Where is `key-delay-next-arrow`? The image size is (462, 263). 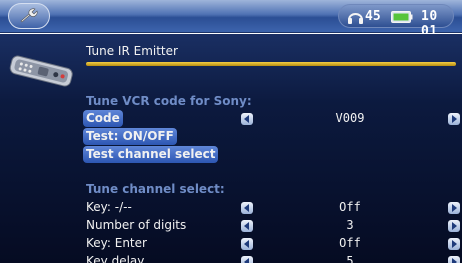
key-delay-next-arrow is located at coordinates (454, 259).